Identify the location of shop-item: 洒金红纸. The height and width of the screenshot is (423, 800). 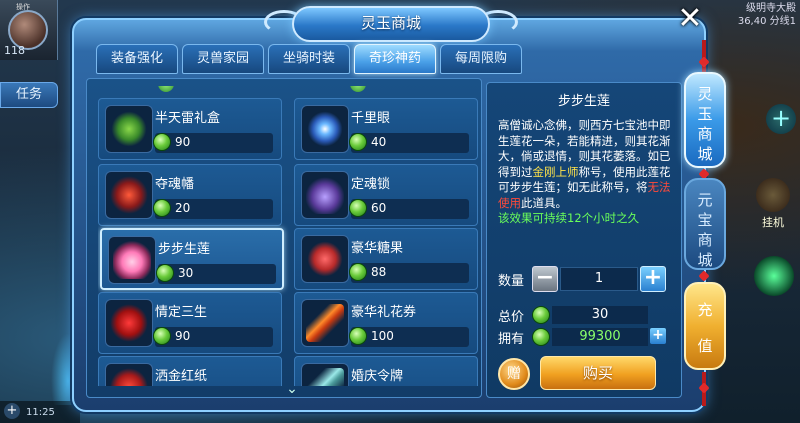
(190, 371).